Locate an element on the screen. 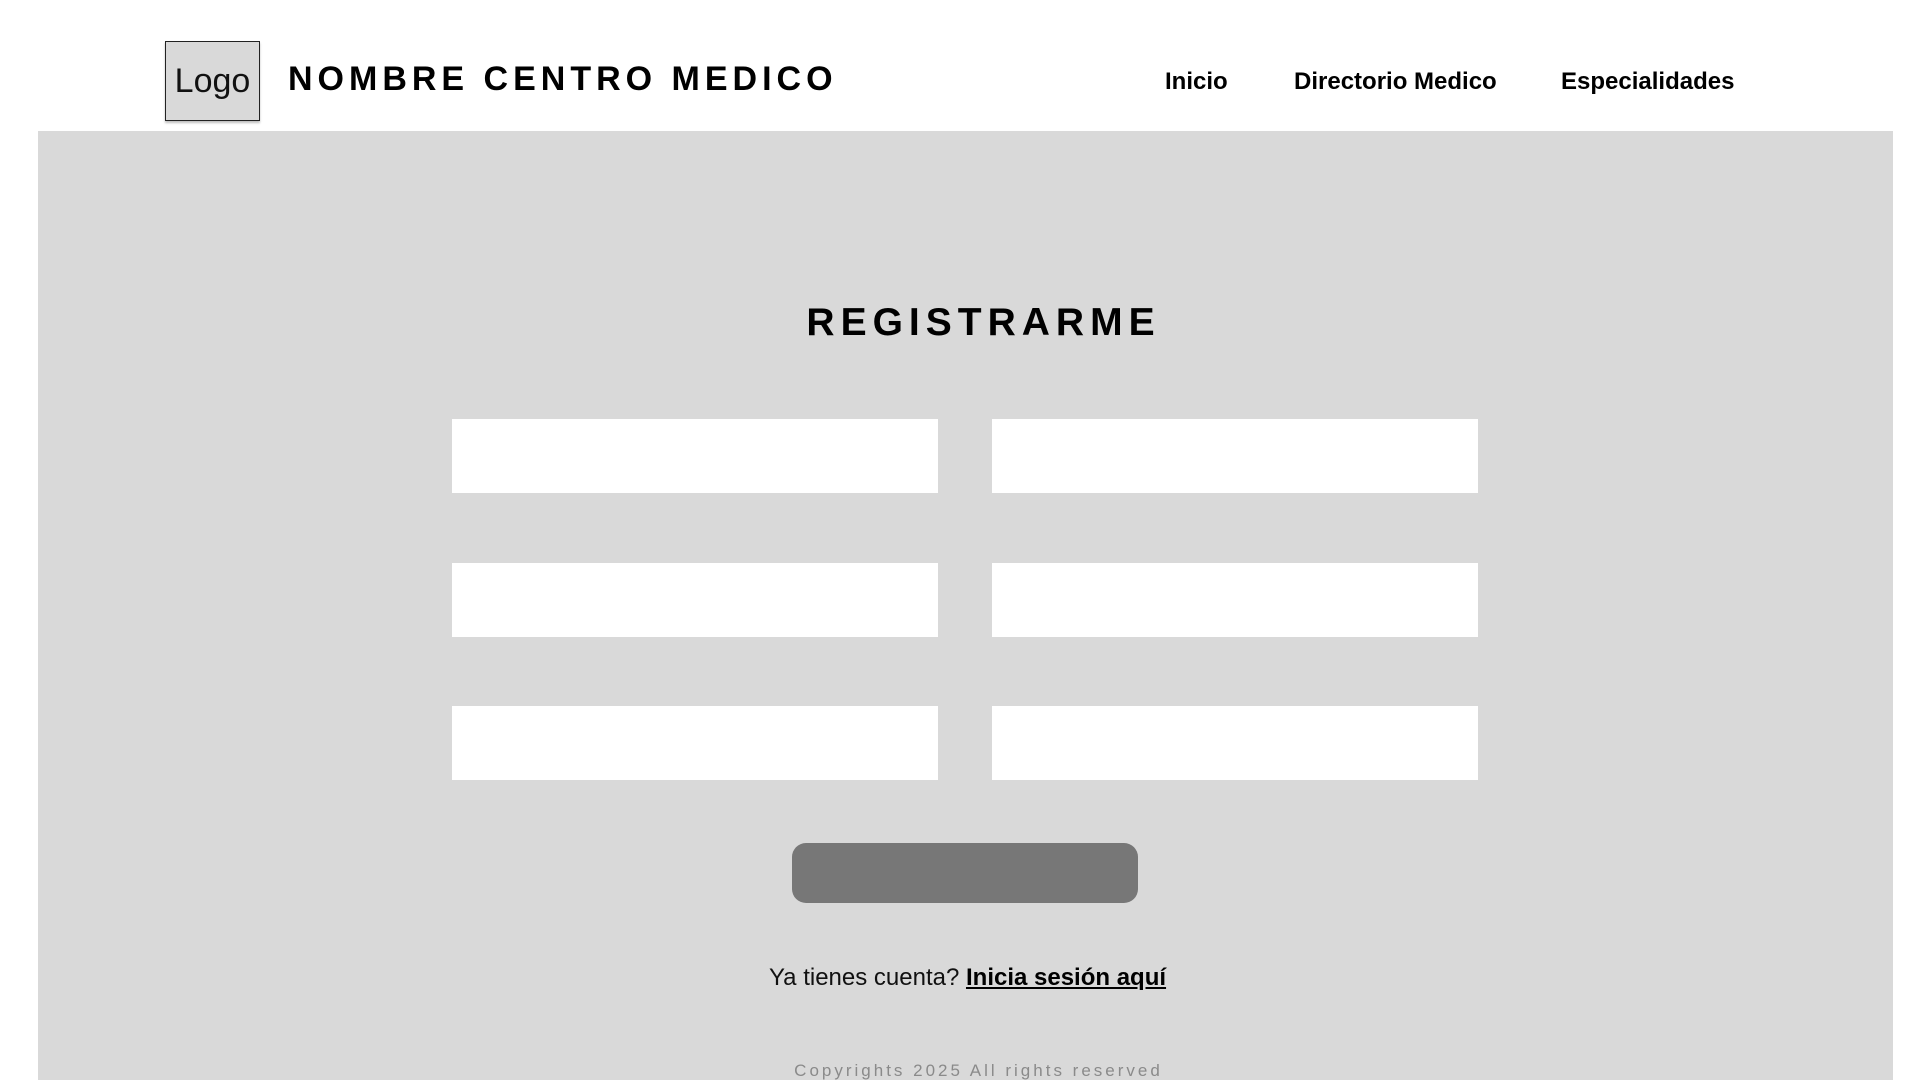 The height and width of the screenshot is (1081, 1920). site-title: NOMBRE CENTRO MEDICO is located at coordinates (563, 79).